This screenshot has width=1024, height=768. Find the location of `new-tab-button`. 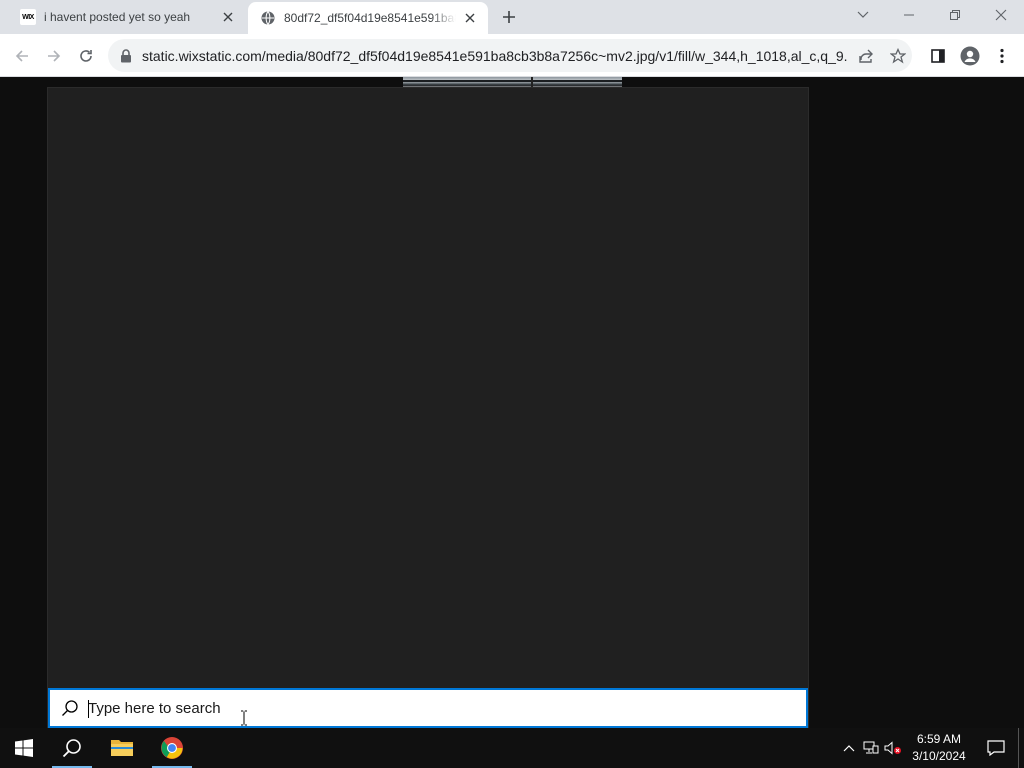

new-tab-button is located at coordinates (509, 17).